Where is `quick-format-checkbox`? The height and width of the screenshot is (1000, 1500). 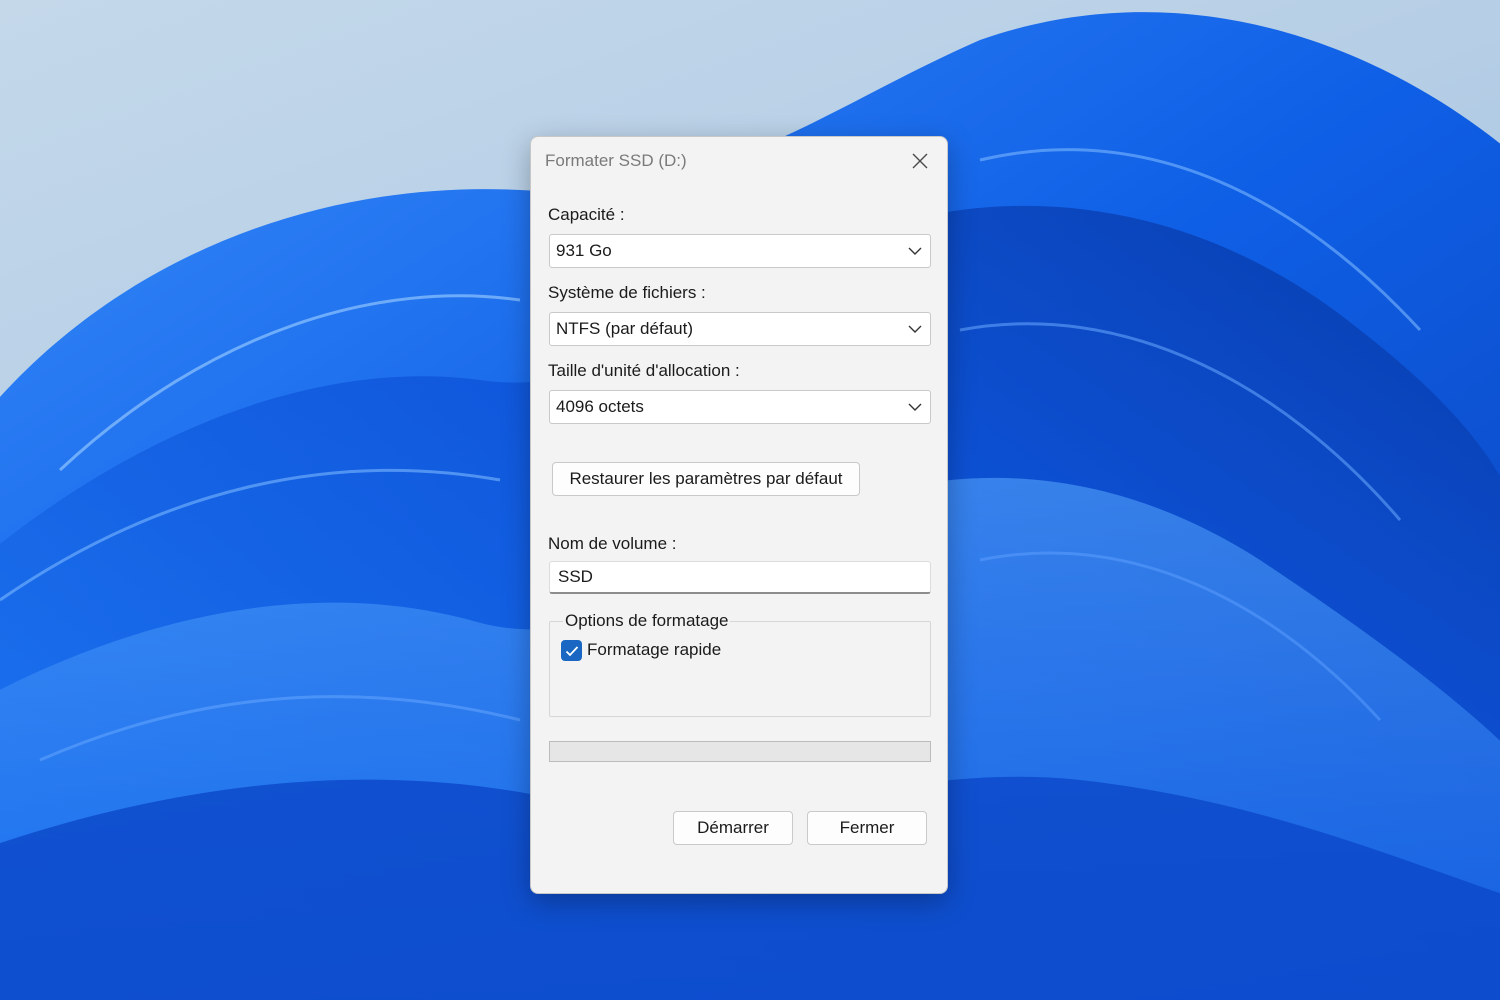 quick-format-checkbox is located at coordinates (571, 650).